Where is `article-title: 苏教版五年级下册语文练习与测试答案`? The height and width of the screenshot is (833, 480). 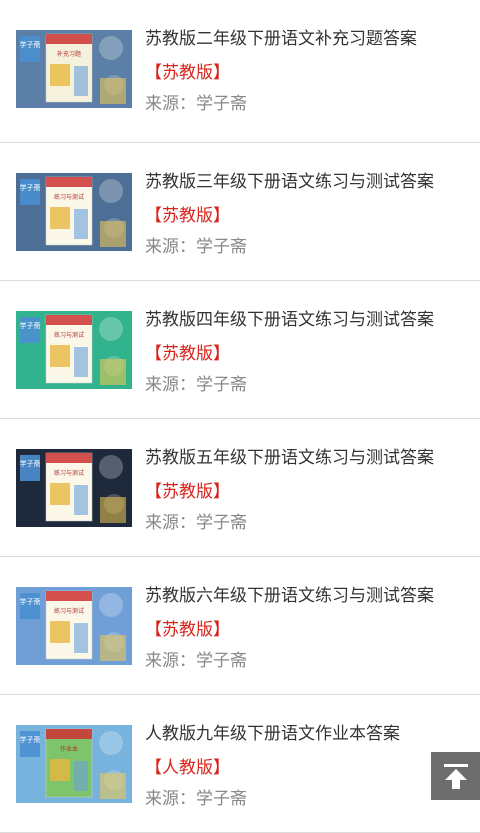 article-title: 苏教版五年级下册语文练习与测试答案 is located at coordinates (289, 455).